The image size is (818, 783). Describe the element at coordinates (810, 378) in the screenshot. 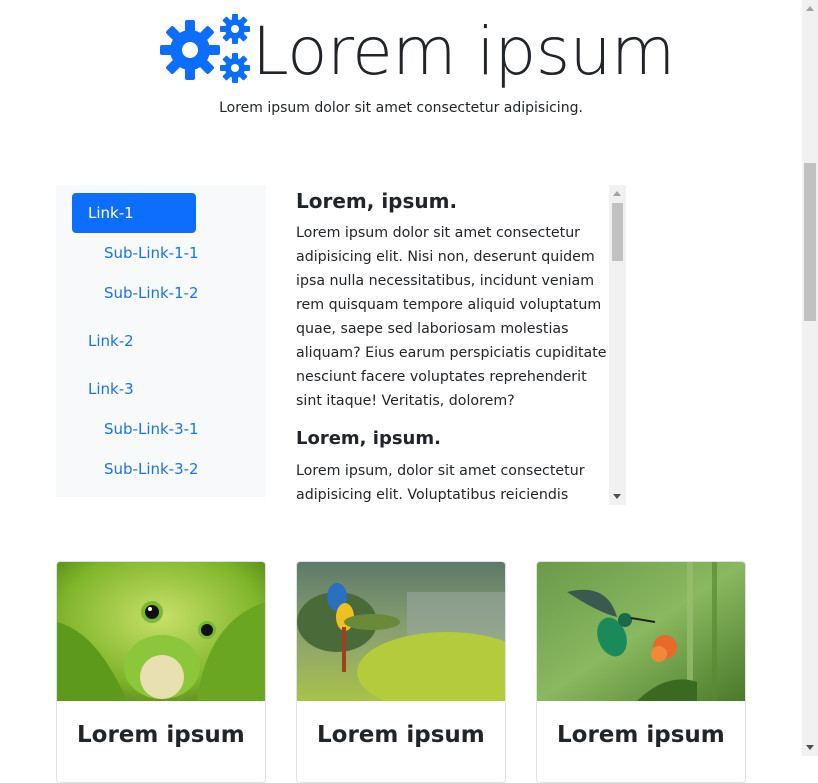

I see `page-scrollbar` at that location.